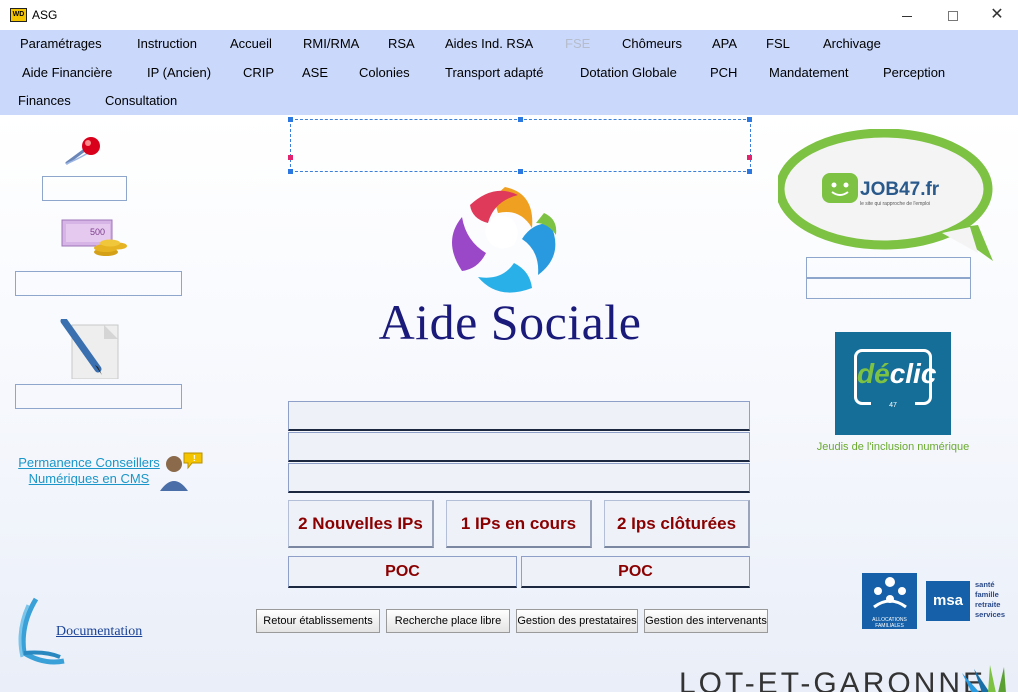  Describe the element at coordinates (889, 623) in the screenshot. I see `caf-label: ALLOCATIONS FAMILIALES` at that location.